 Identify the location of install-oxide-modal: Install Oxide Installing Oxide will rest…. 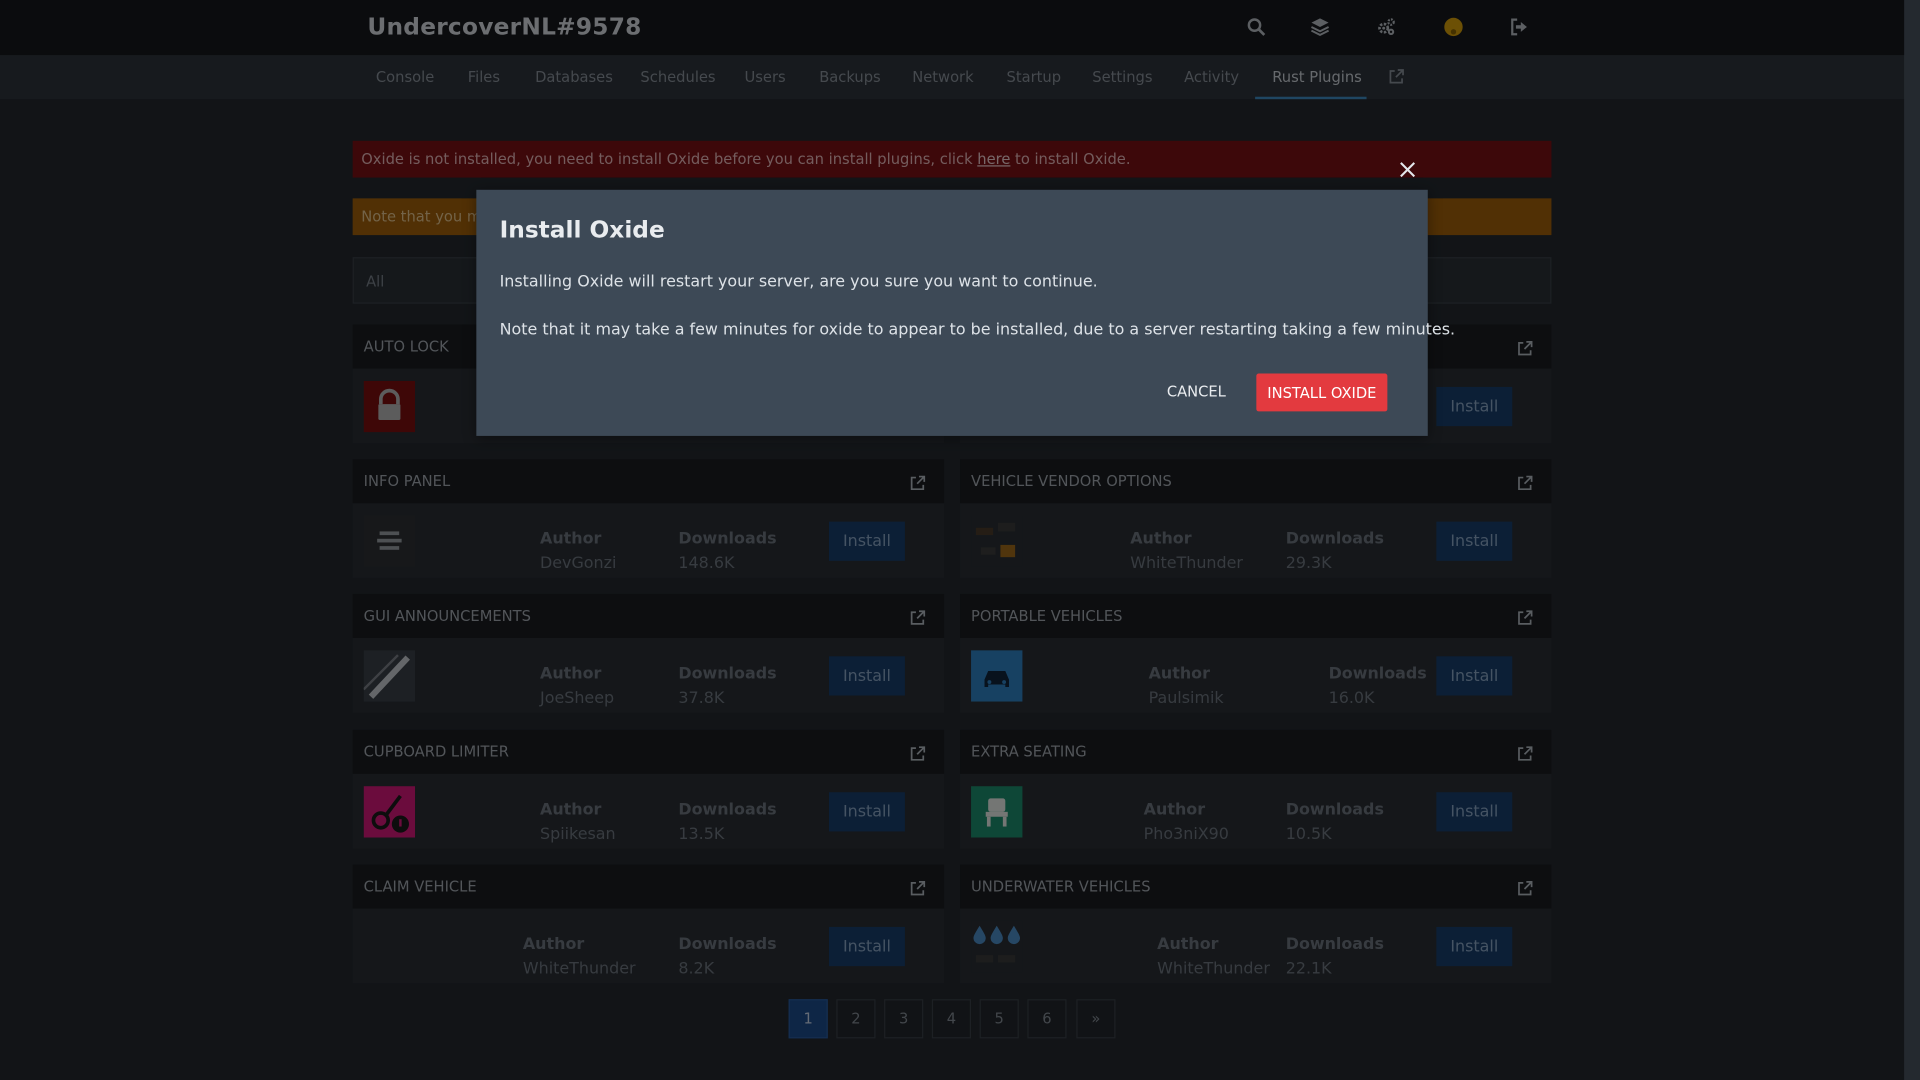
(965, 312).